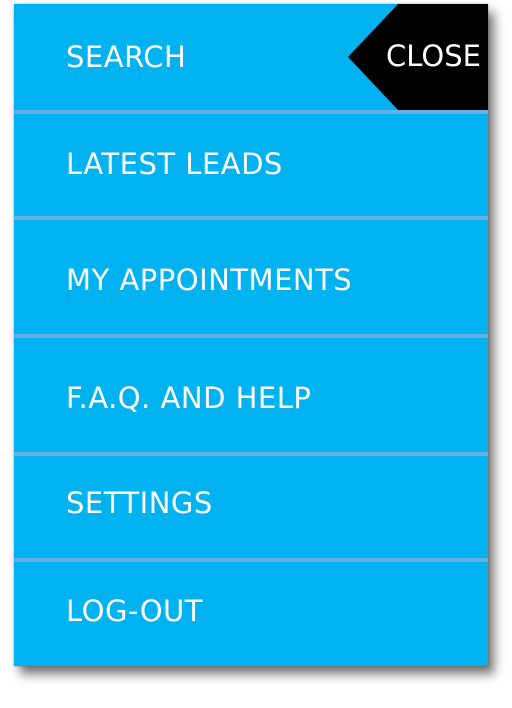 This screenshot has width=512, height=708. I want to click on menu-item-settings: SETTINGS, so click(251, 507).